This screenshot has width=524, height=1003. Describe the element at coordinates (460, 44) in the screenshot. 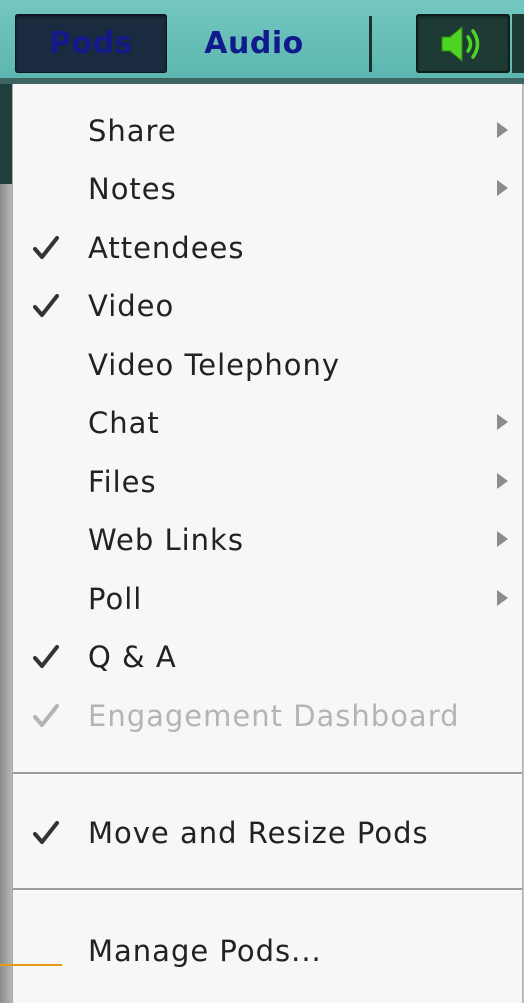

I see `speaker-icon` at that location.